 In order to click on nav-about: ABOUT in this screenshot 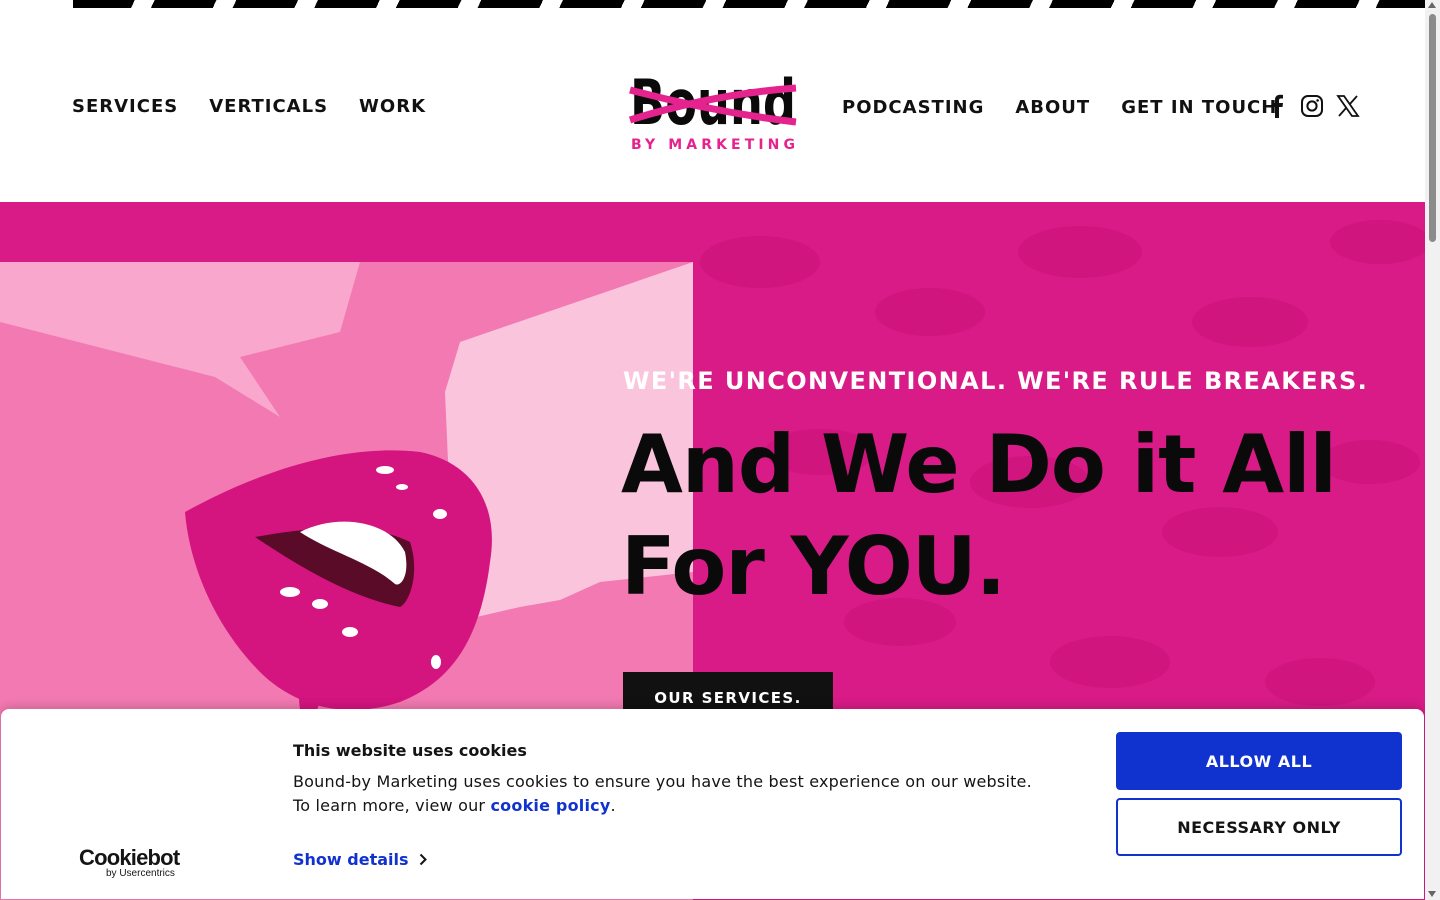, I will do `click(1052, 107)`.